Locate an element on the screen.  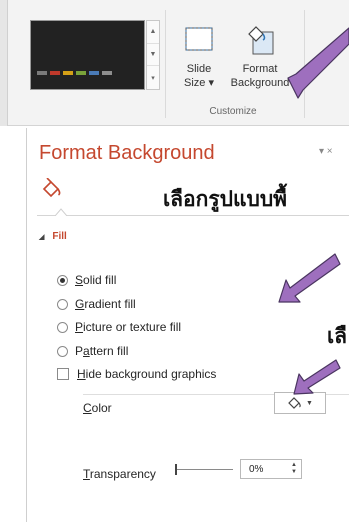
fill-section-header: ◢ Fill is located at coordinates (53, 236).